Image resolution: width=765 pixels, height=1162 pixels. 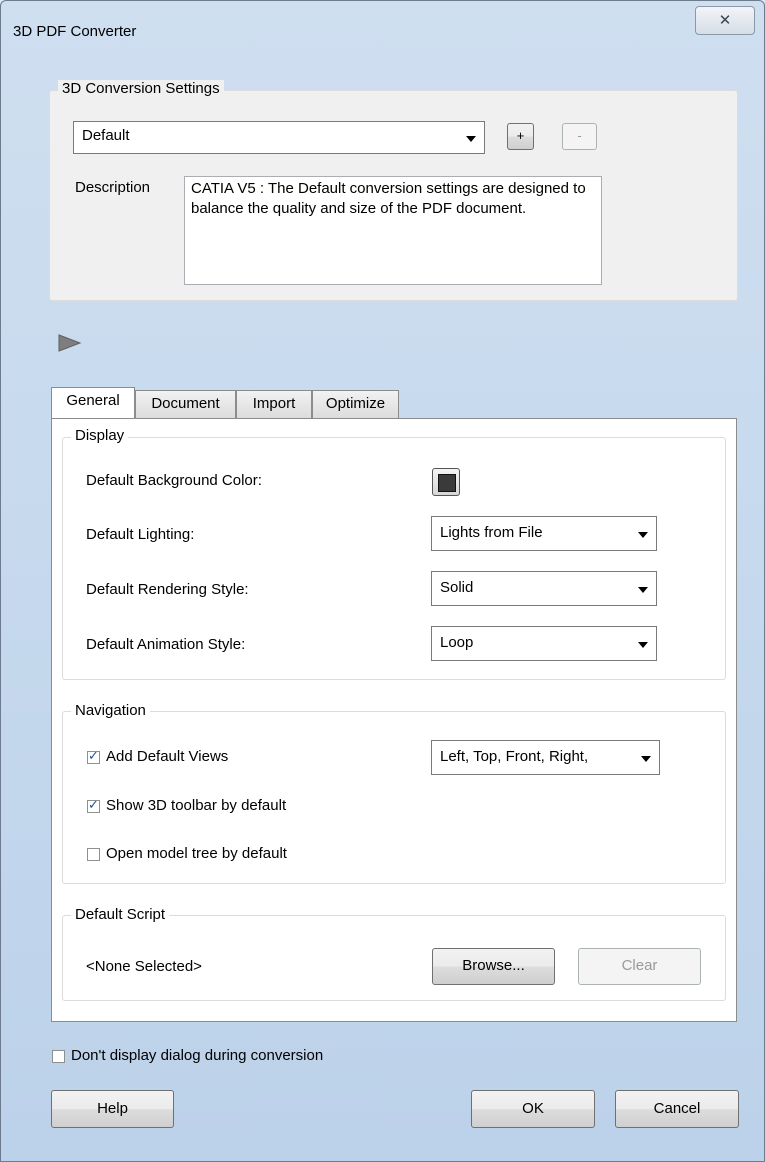 What do you see at coordinates (544, 588) in the screenshot?
I see `rendering-select: Solid` at bounding box center [544, 588].